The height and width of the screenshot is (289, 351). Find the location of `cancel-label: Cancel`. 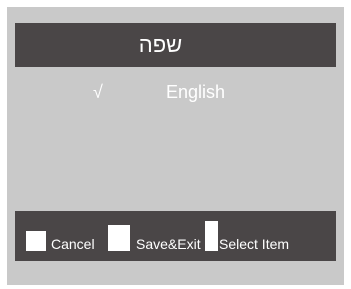

cancel-label: Cancel is located at coordinates (73, 244).